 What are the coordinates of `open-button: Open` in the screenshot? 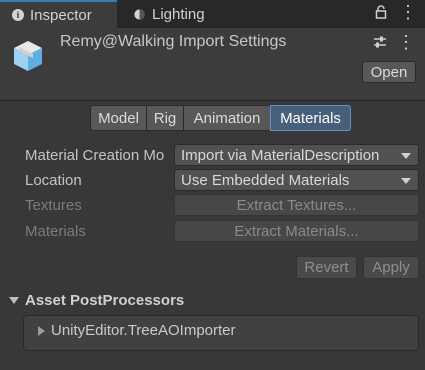 It's located at (389, 72).